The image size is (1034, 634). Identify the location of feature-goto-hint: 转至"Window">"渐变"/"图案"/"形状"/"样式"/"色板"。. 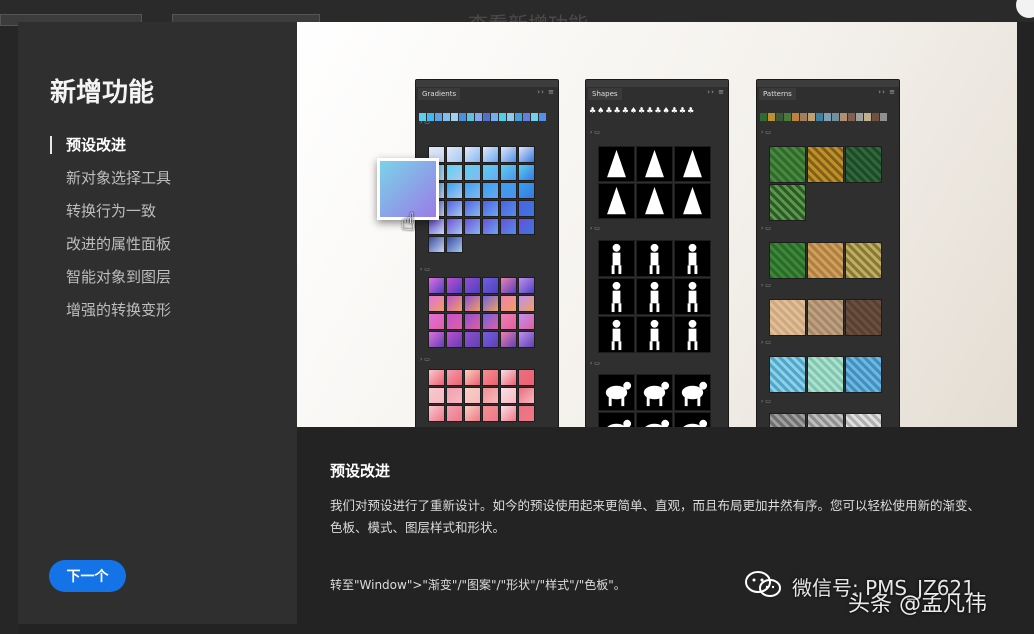
(478, 585).